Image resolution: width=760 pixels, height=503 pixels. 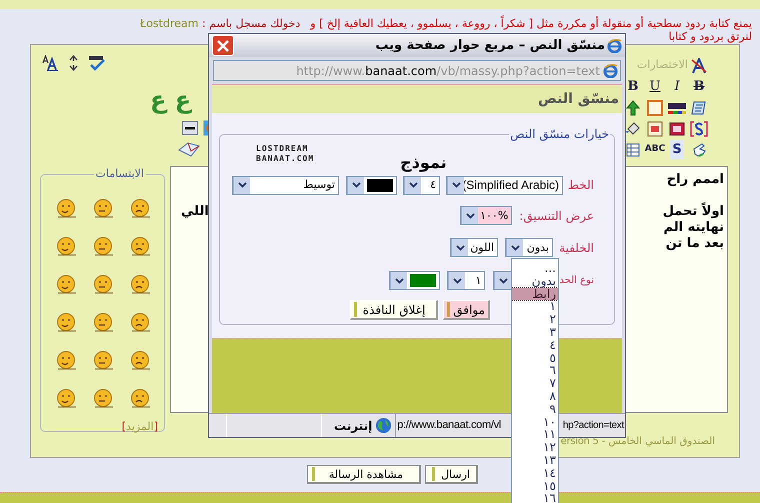 What do you see at coordinates (699, 66) in the screenshot?
I see `remove-format-icon` at bounding box center [699, 66].